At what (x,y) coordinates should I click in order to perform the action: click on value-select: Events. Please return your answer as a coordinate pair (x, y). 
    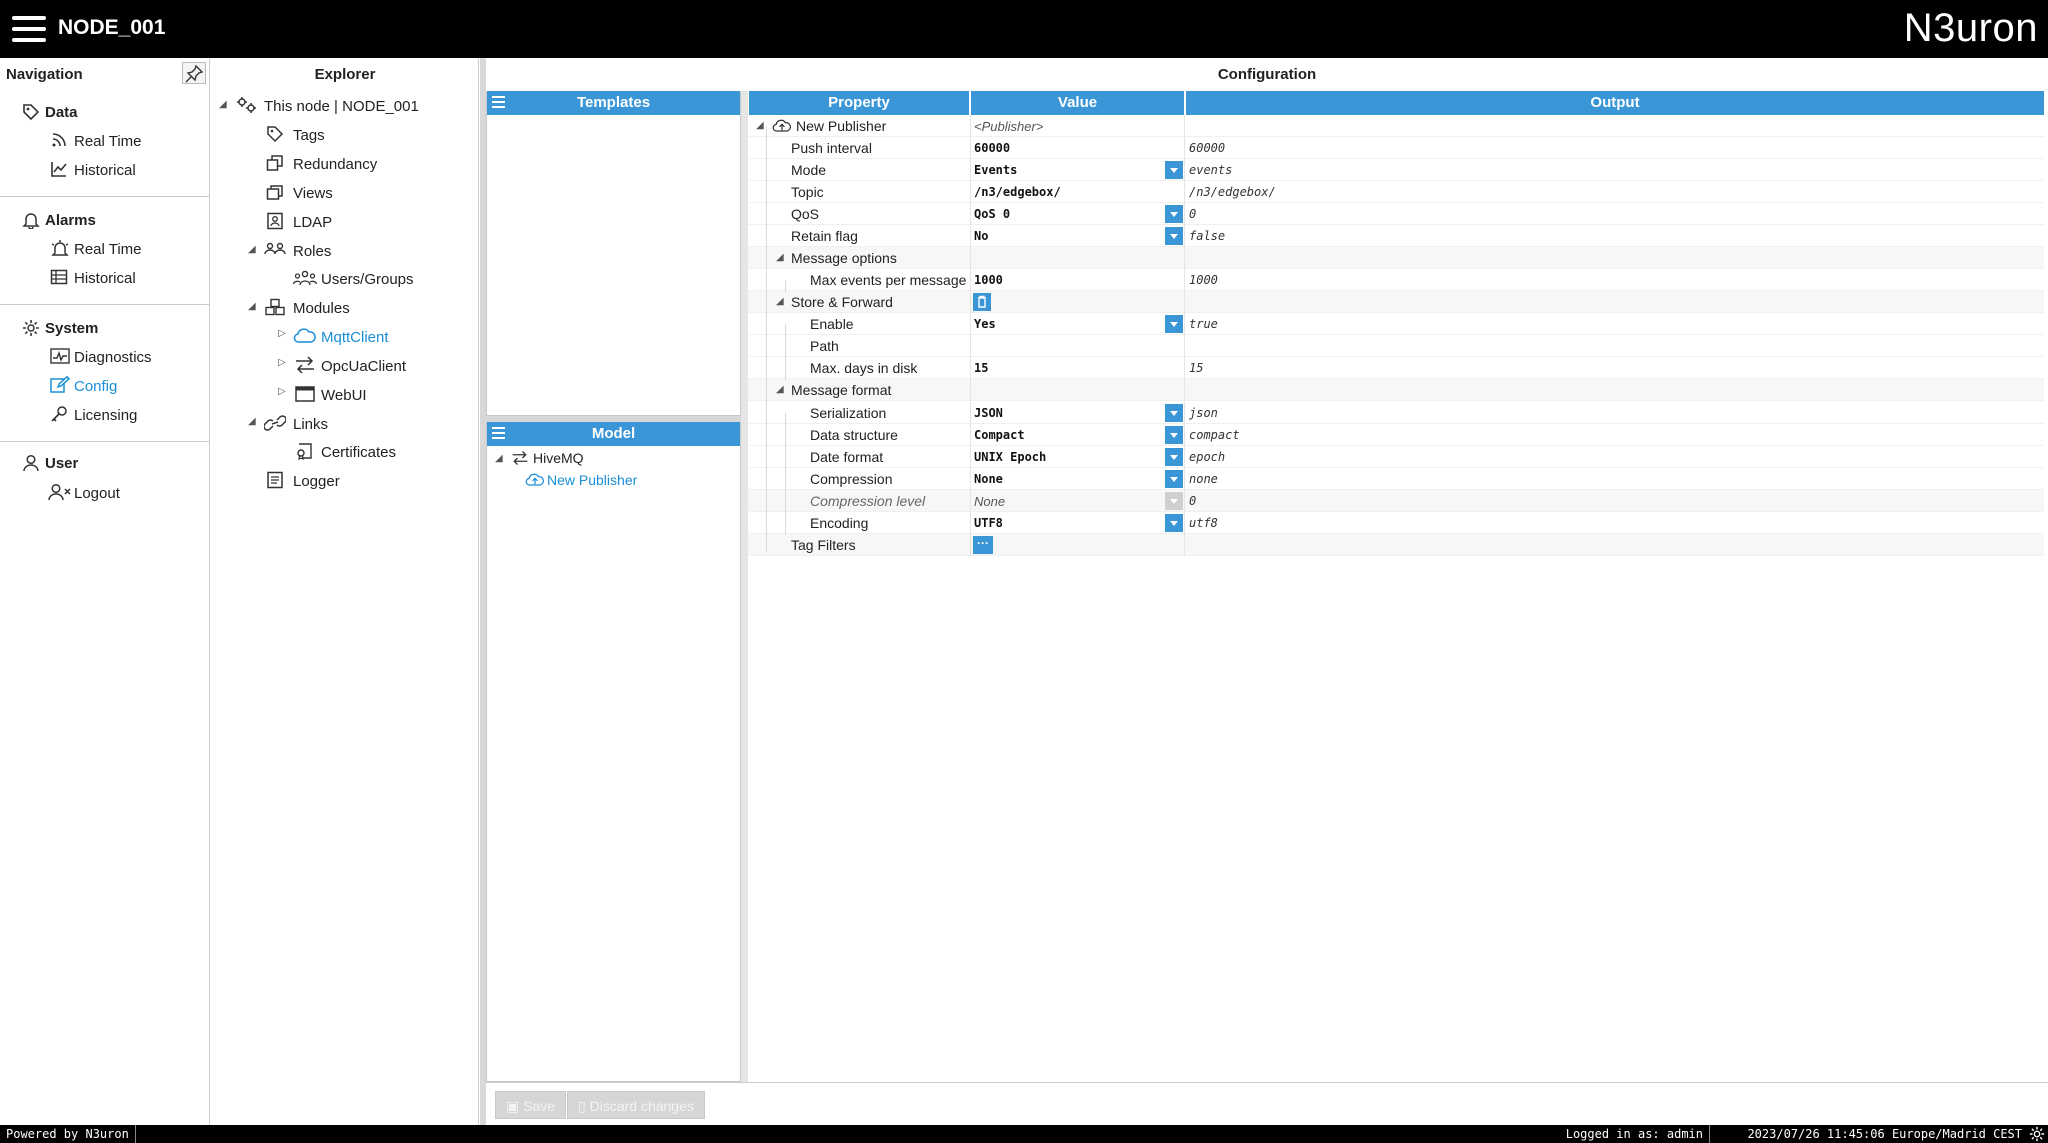
    Looking at the image, I should click on (995, 170).